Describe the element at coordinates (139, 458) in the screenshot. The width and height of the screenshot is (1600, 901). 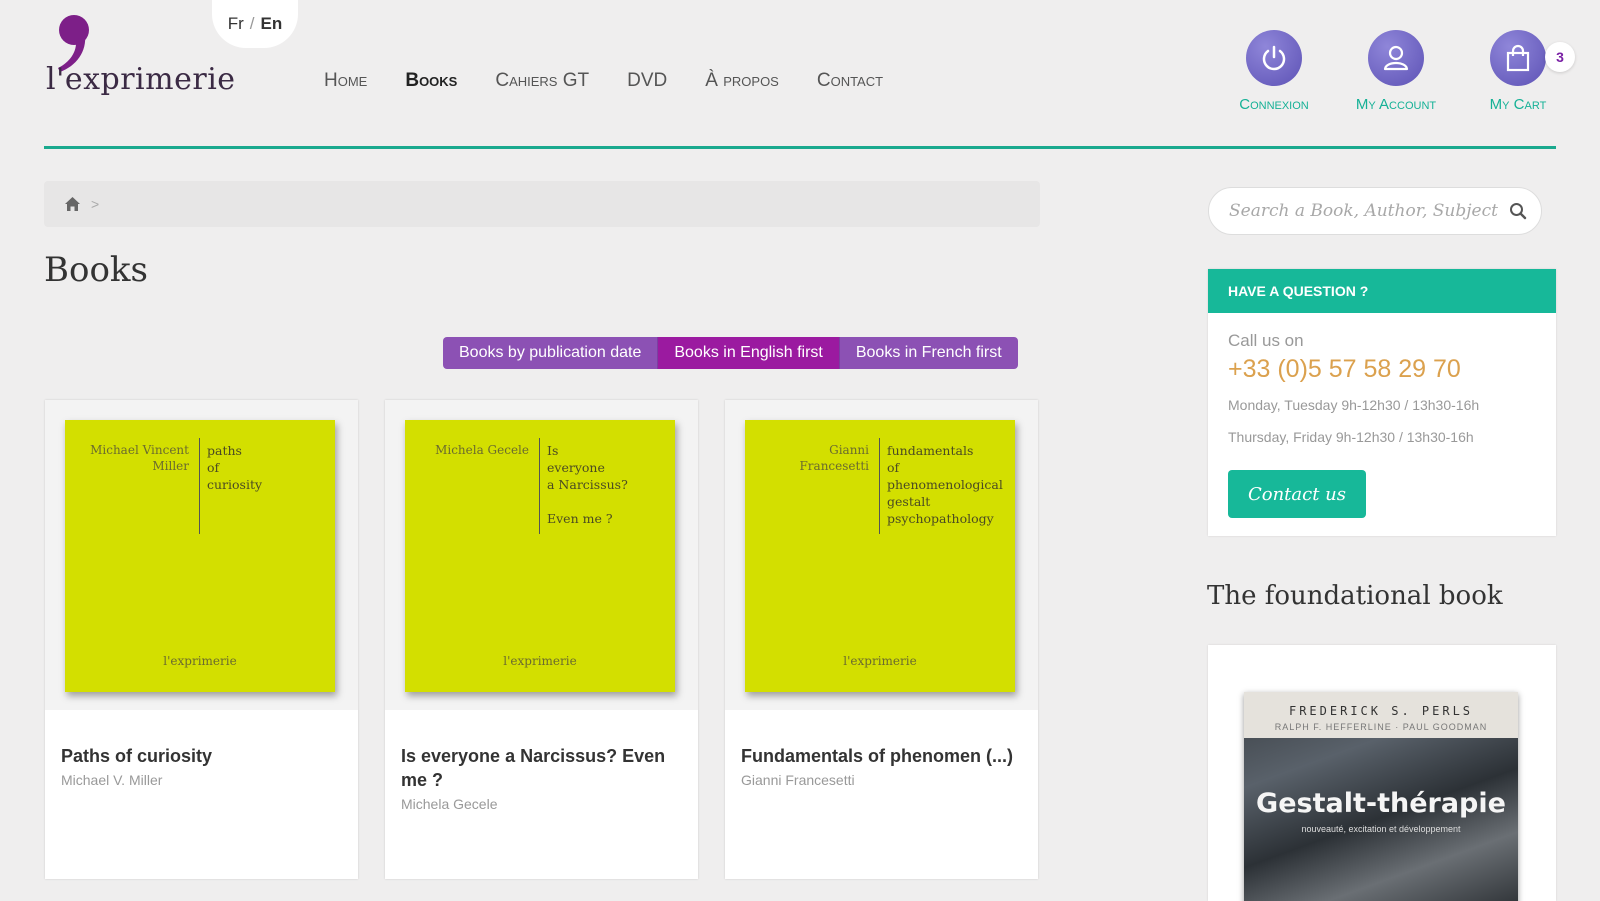
I see `cover-author: Michael Vincent Miller` at that location.